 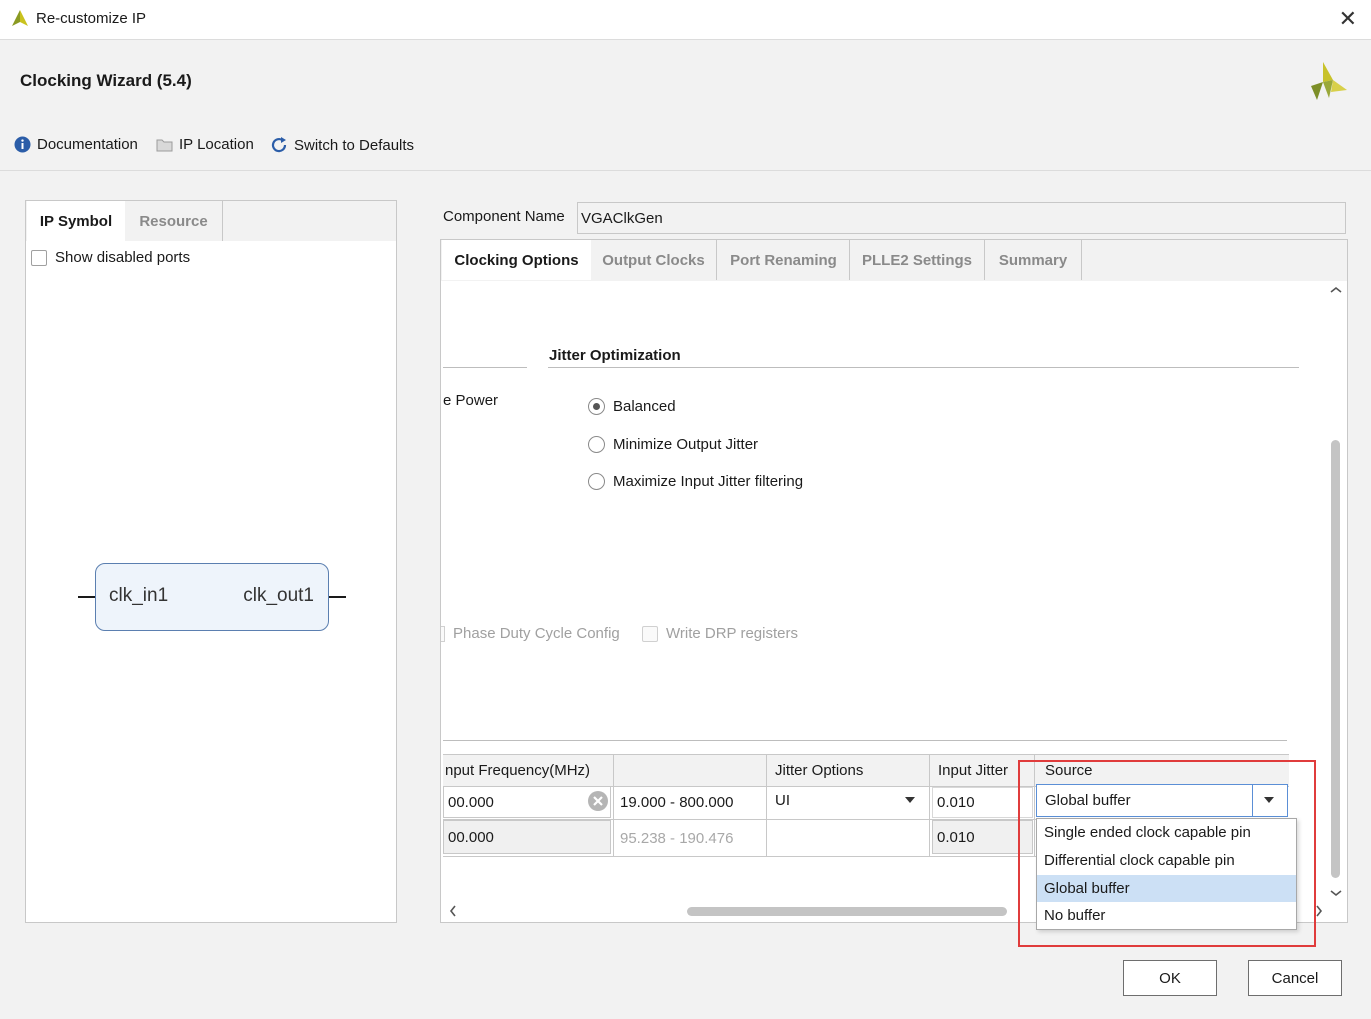 I want to click on switch-to-defaults-label: Switch to Defaults, so click(x=354, y=145).